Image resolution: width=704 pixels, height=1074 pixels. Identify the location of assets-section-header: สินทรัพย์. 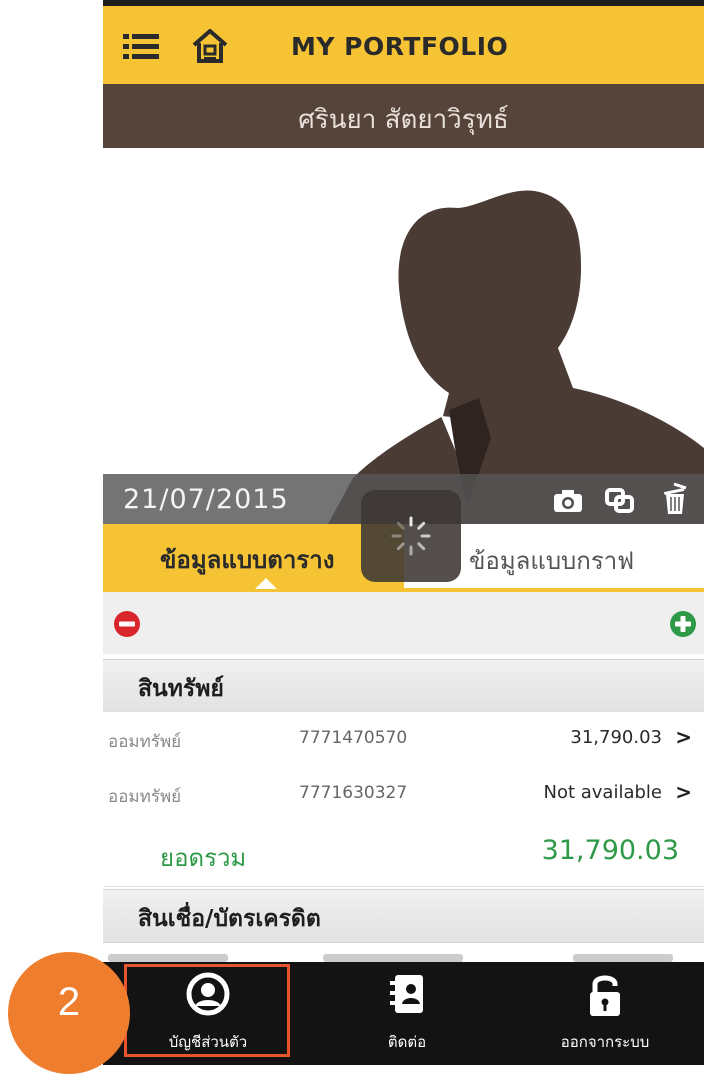
(403, 686).